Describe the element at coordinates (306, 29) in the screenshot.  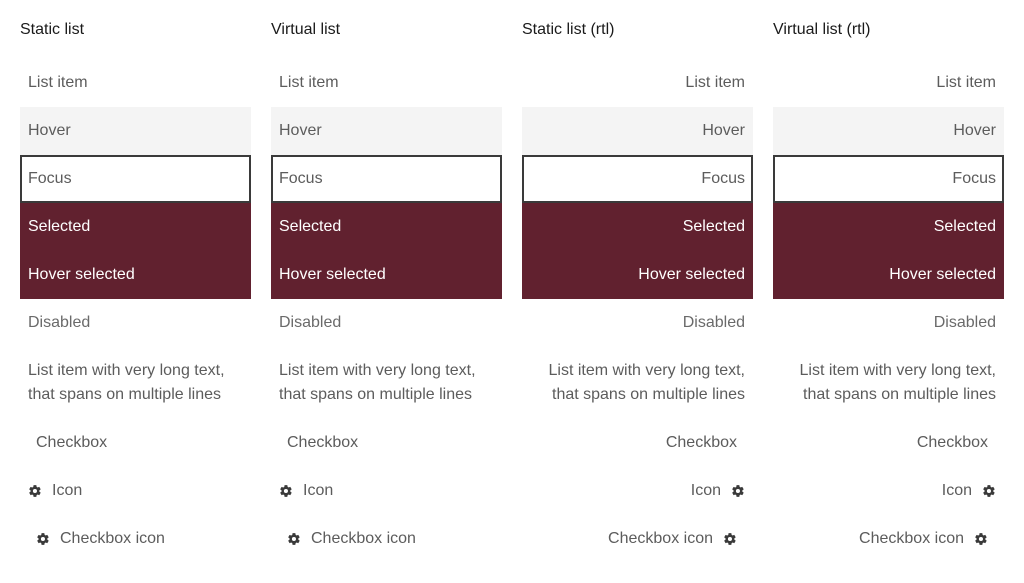
I see `column-title: Virtual list` at that location.